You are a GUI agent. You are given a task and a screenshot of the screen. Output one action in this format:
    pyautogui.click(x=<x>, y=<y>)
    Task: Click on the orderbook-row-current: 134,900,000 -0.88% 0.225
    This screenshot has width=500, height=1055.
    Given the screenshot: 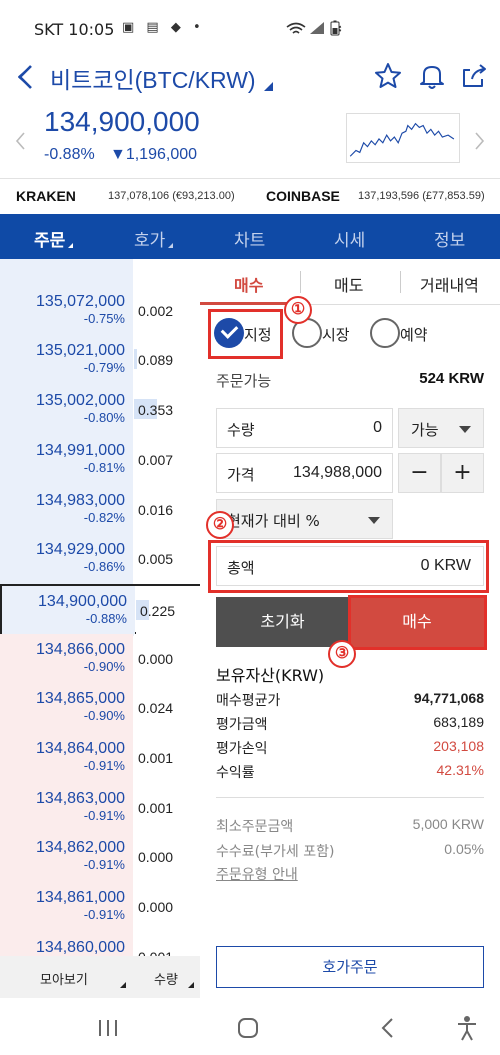 What is the action you would take?
    pyautogui.click(x=100, y=609)
    